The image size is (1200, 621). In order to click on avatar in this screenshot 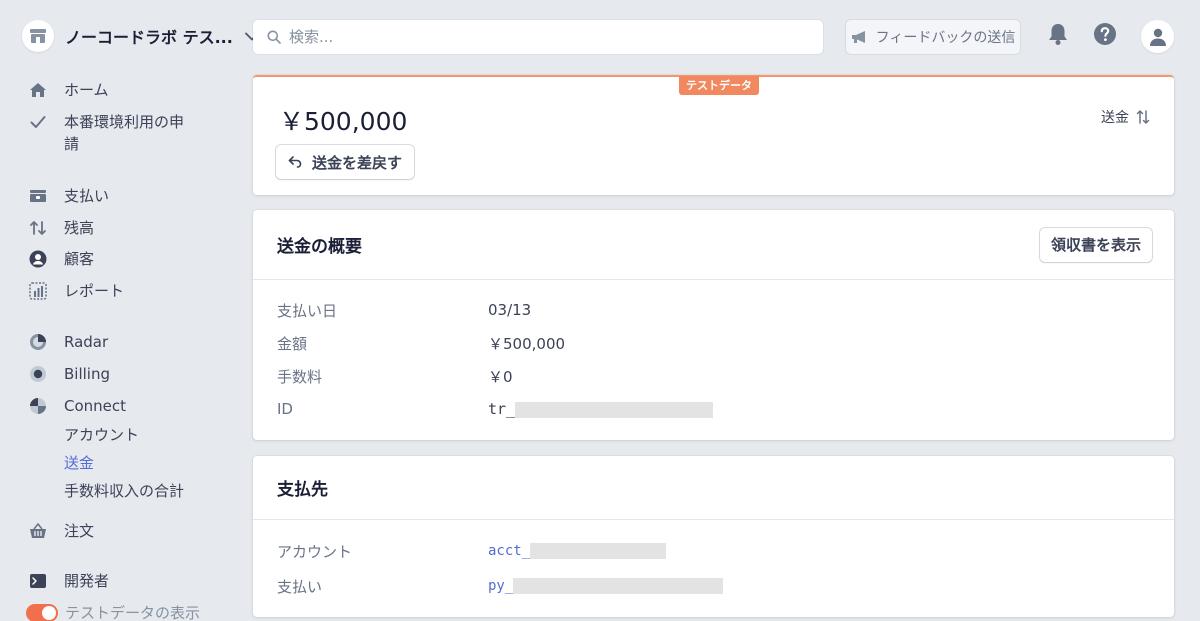, I will do `click(1157, 36)`.